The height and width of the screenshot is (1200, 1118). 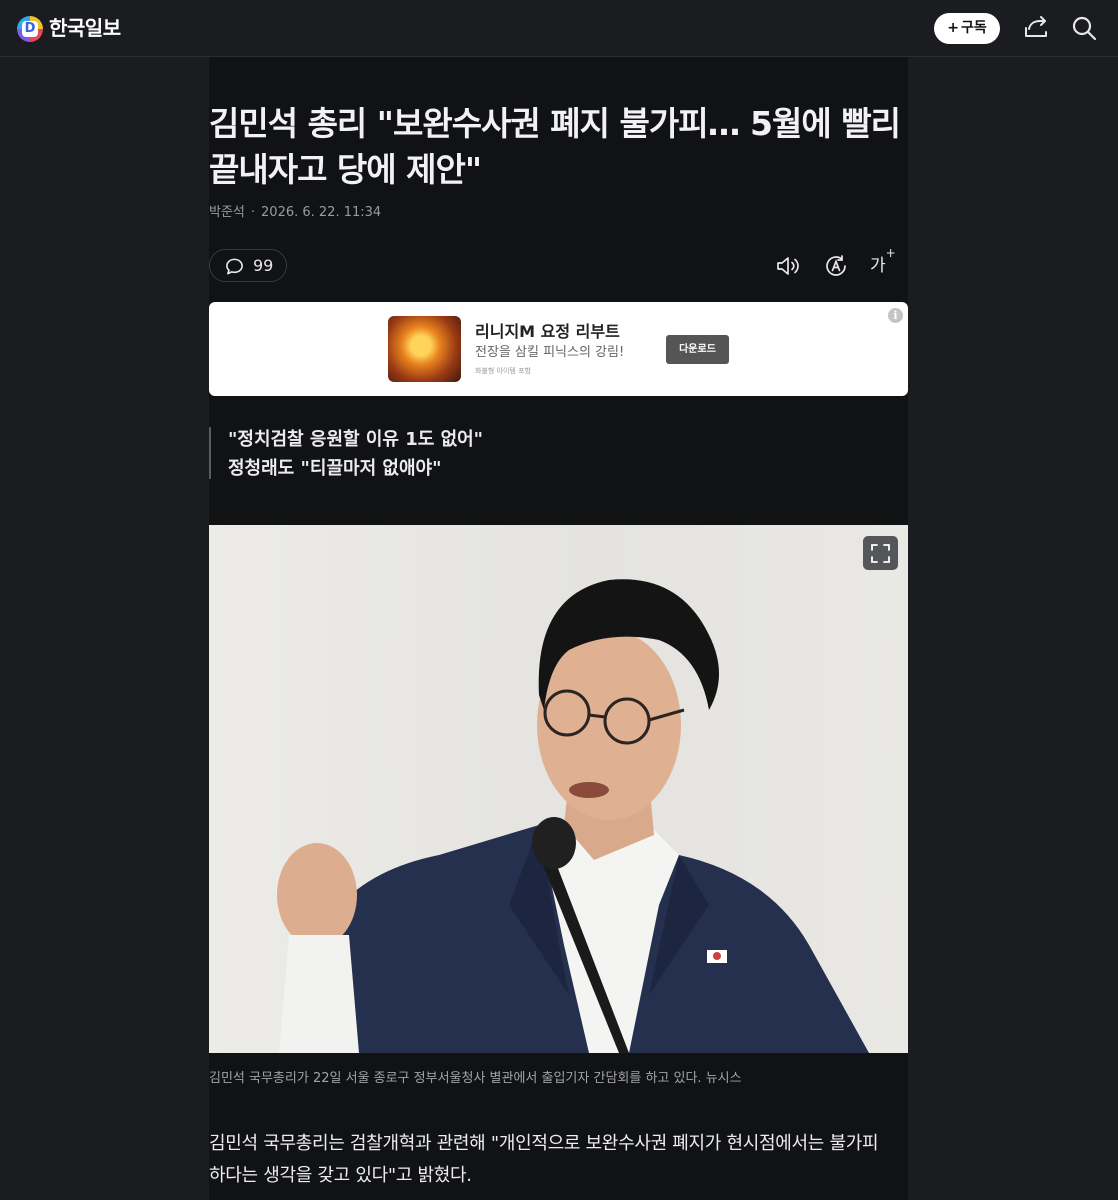 I want to click on byline: 박준석 · 2026. 6. 22. 11:34, so click(x=295, y=213).